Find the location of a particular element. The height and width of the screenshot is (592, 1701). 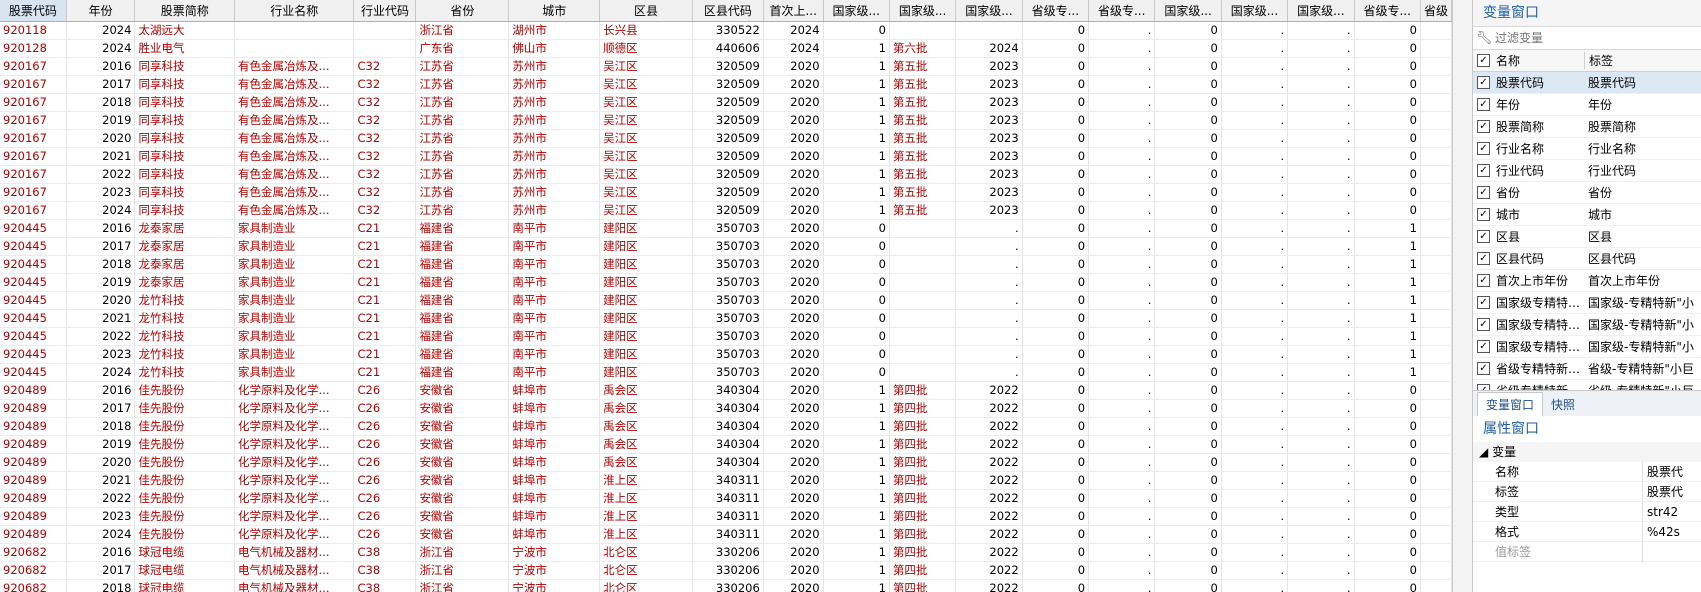

variable-checkbox: ✓ is located at coordinates (1483, 192).